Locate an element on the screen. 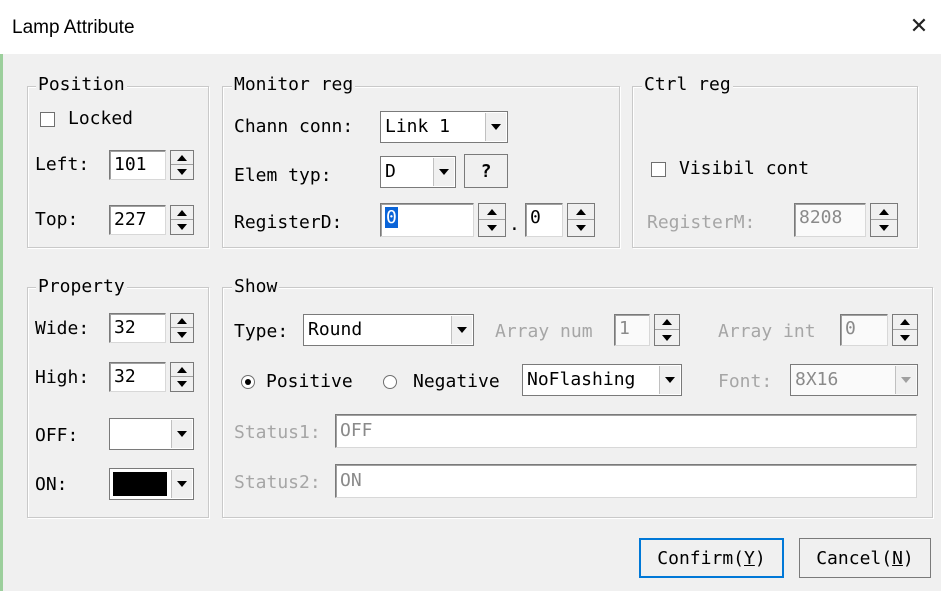 This screenshot has width=941, height=591. register-m-spinner is located at coordinates (884, 220).